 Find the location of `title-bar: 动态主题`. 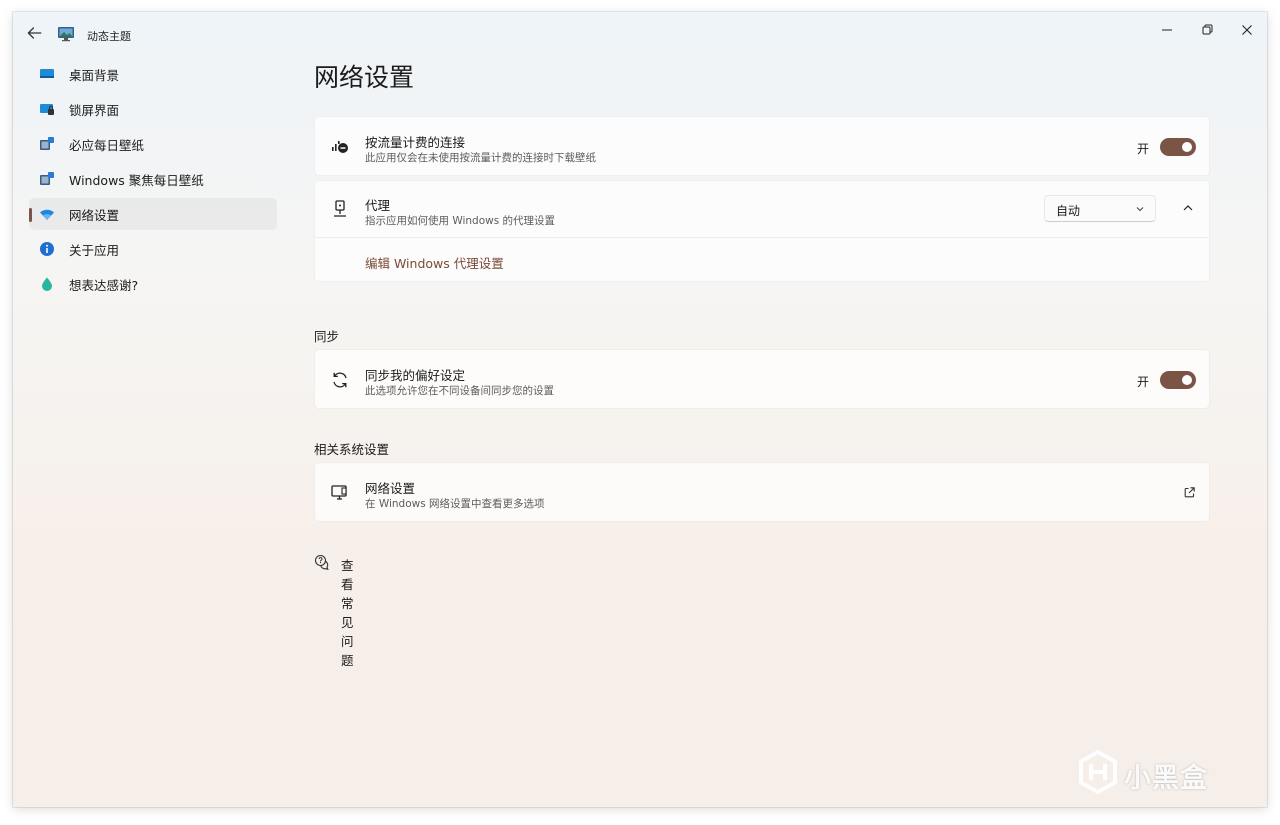

title-bar: 动态主题 is located at coordinates (640, 33).